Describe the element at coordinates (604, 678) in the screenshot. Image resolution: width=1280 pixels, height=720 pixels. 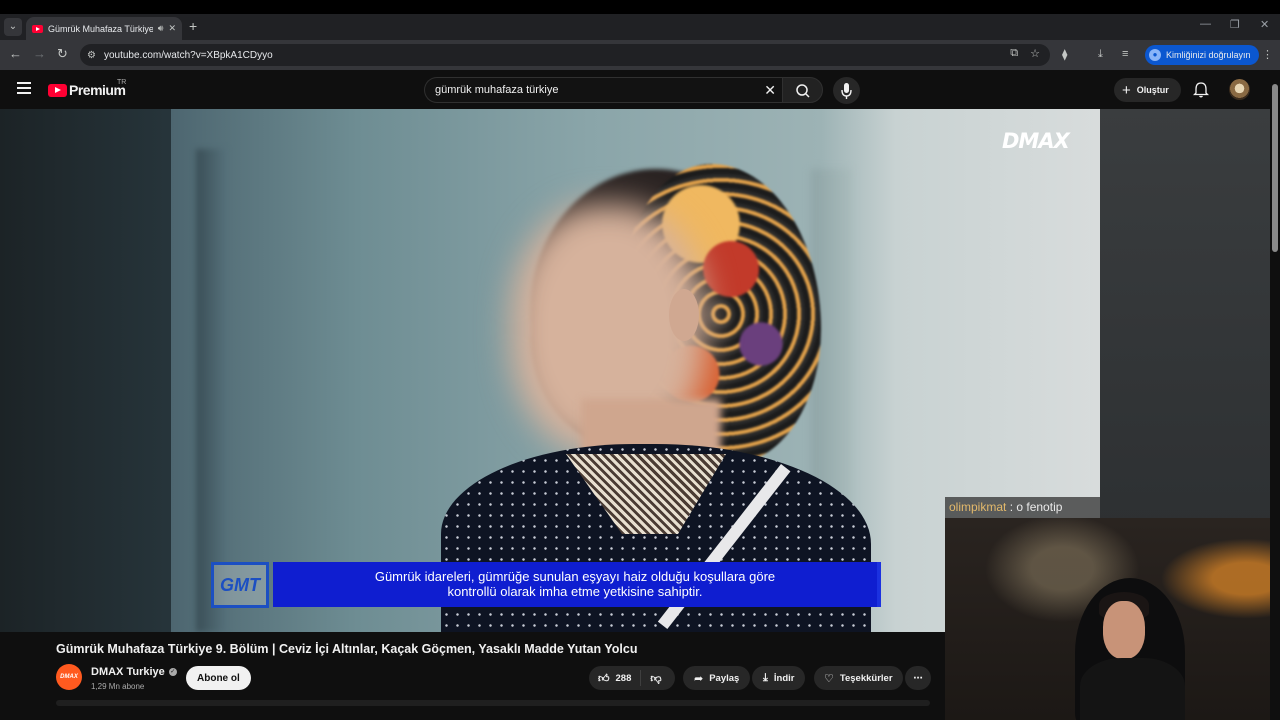
I see `thumbs-up-icon: 👍︎` at that location.